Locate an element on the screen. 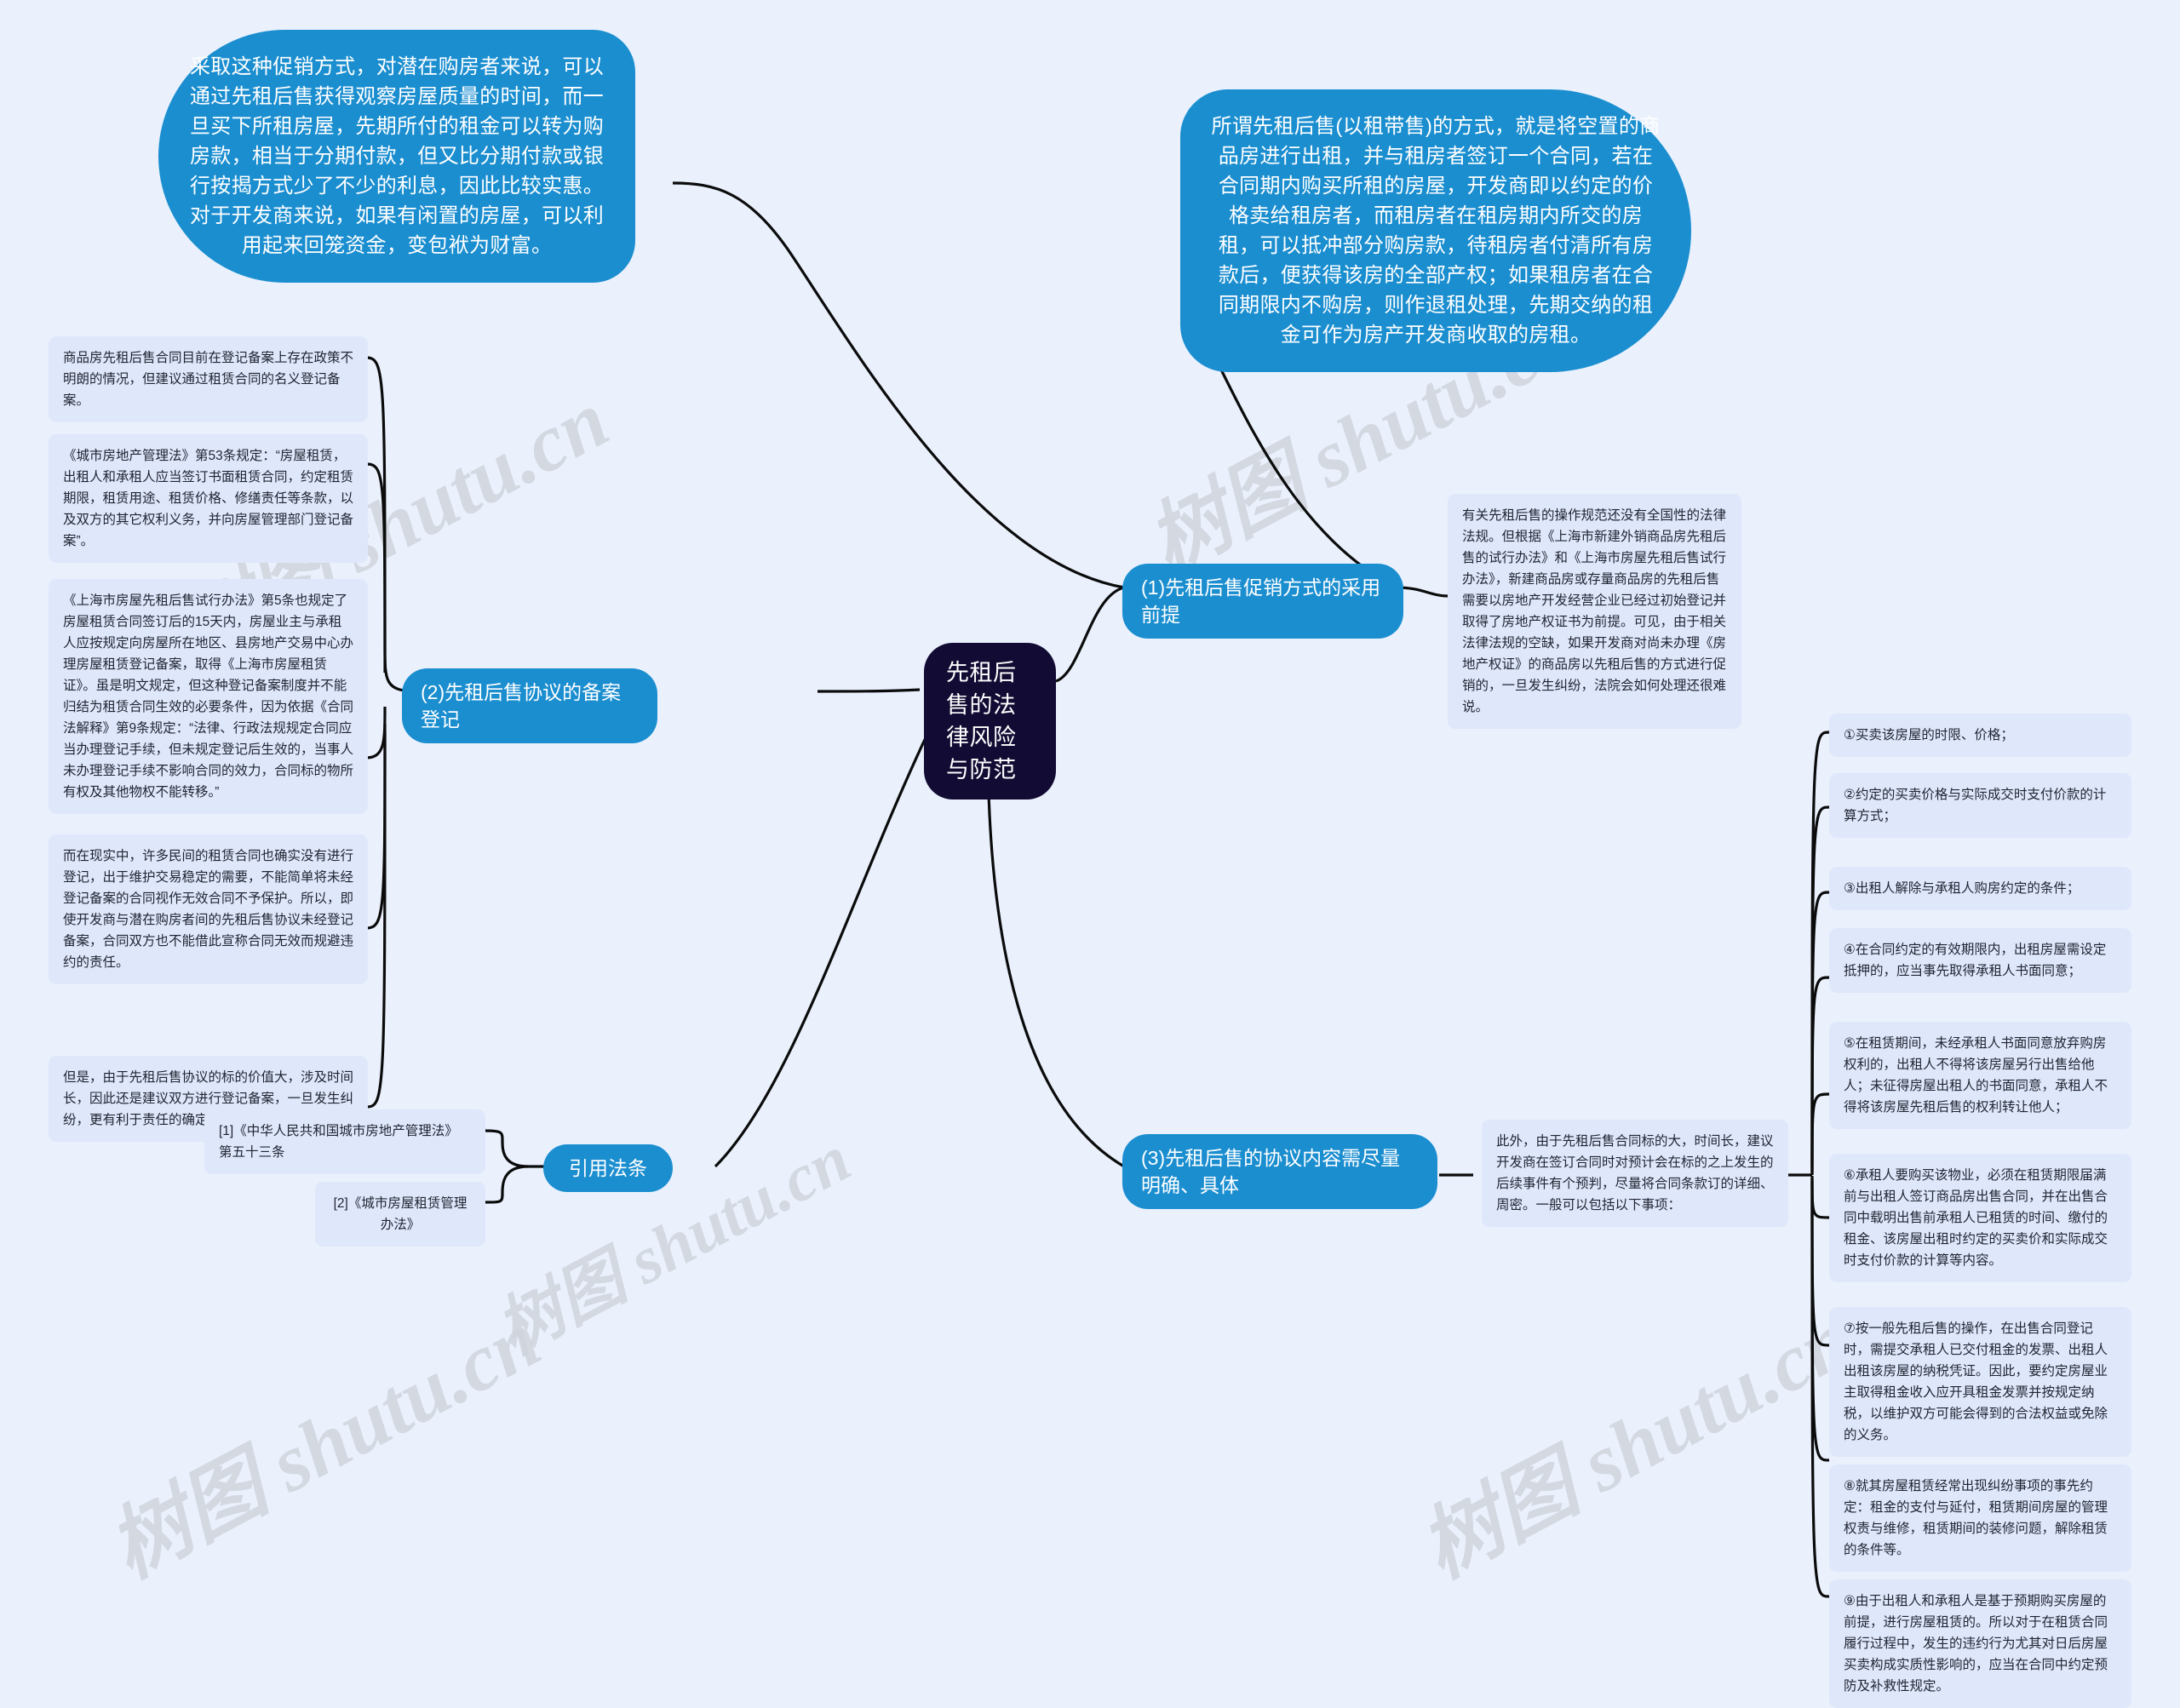 This screenshot has width=2180, height=1708. agreement-item-2: ②约定的买卖价格与实际成交时支付价款的计算方式； is located at coordinates (1980, 806).